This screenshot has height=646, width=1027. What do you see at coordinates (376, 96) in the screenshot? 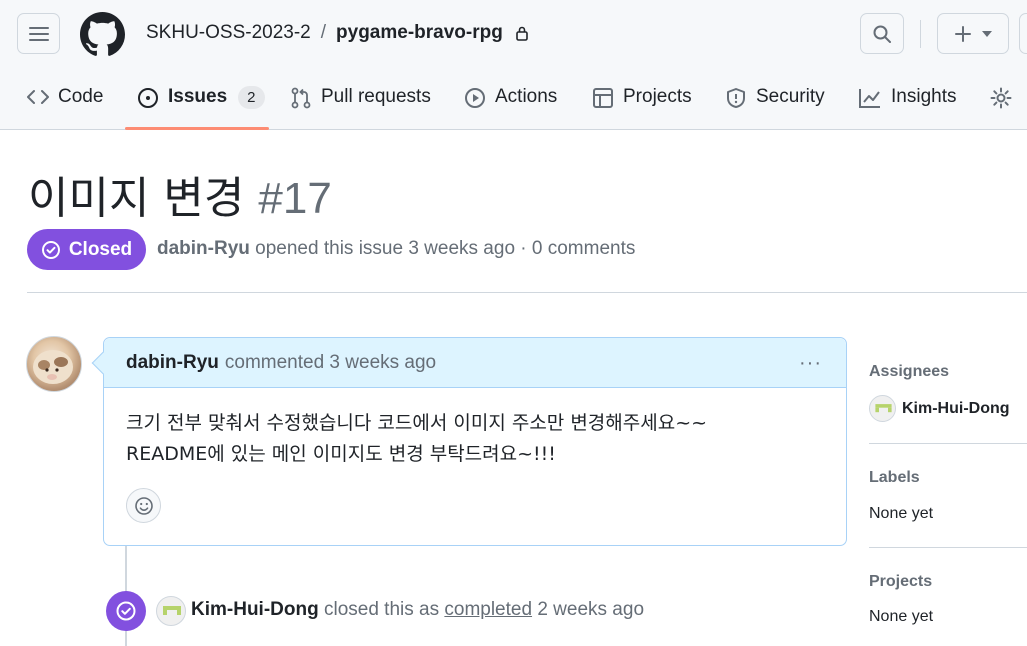
I see `tab-pull-requests-label: Pull requests` at bounding box center [376, 96].